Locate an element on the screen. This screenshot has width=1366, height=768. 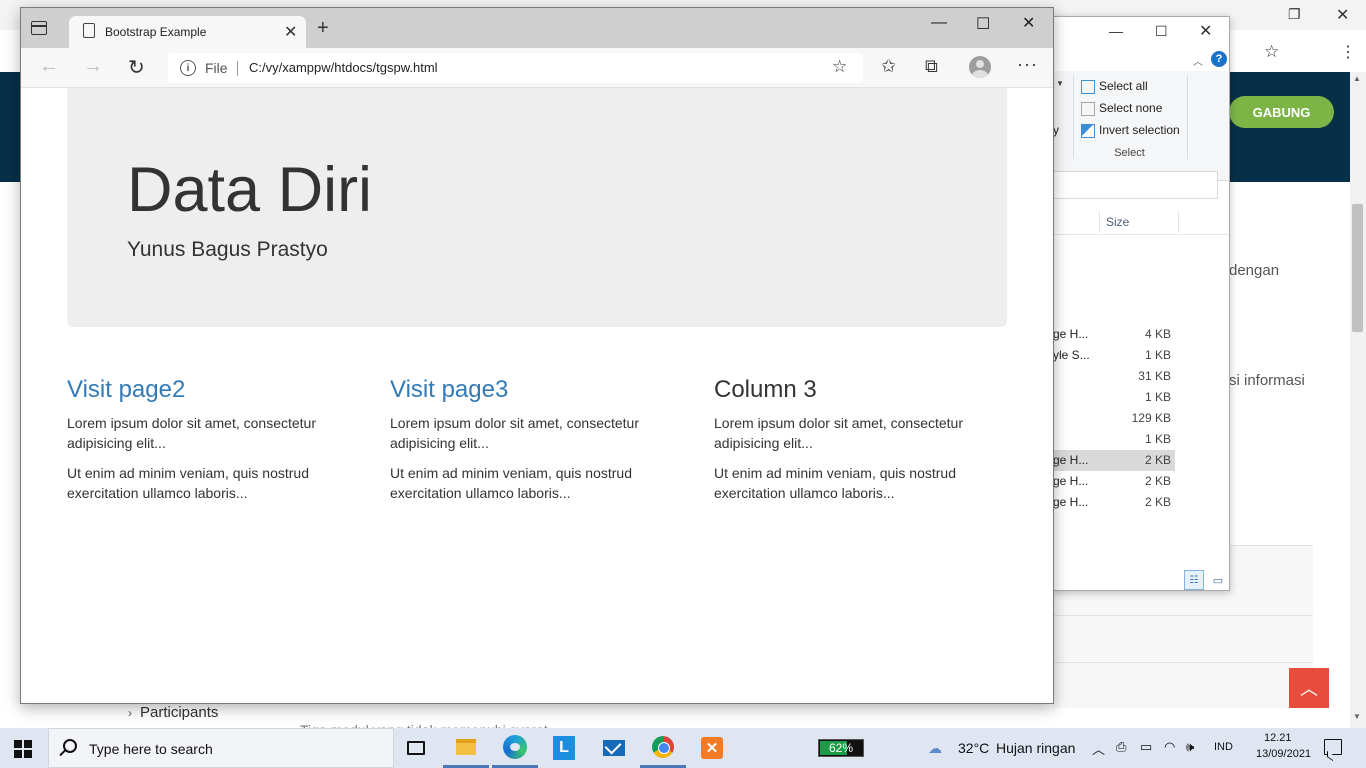
tab-strip: Bootstrap Example ✕ + — ☐ ✕ is located at coordinates (537, 28).